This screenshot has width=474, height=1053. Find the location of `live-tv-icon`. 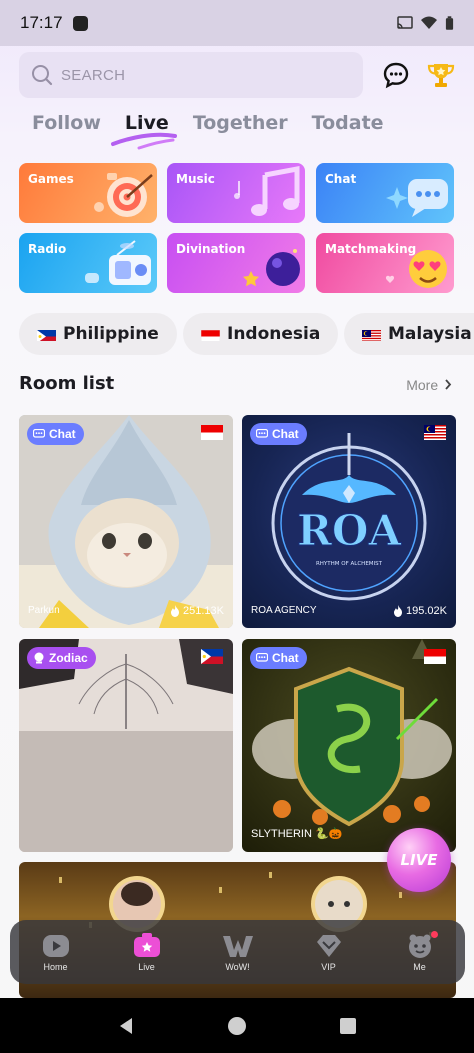

live-tv-icon is located at coordinates (146, 944).